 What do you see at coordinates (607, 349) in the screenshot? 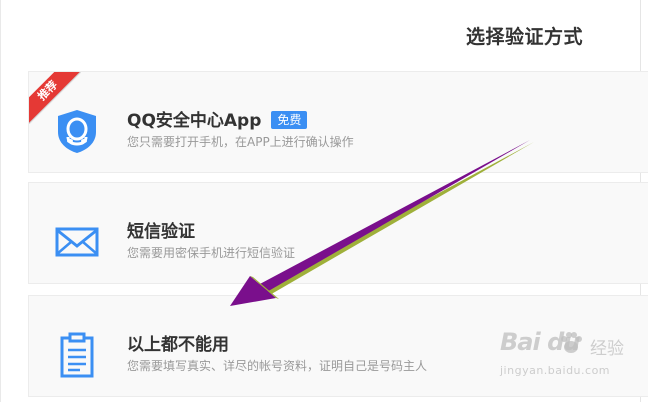
I see `watermark-text: 经验` at bounding box center [607, 349].